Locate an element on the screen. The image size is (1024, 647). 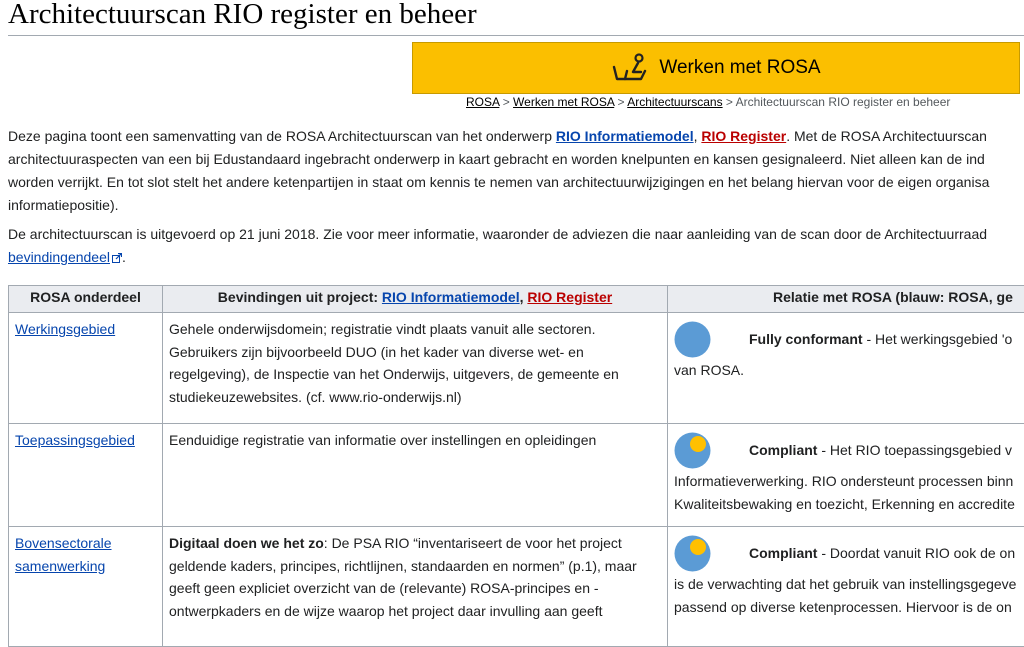
breadcrumb-current: Architectuurscan RIO register en beheer is located at coordinates (843, 102).